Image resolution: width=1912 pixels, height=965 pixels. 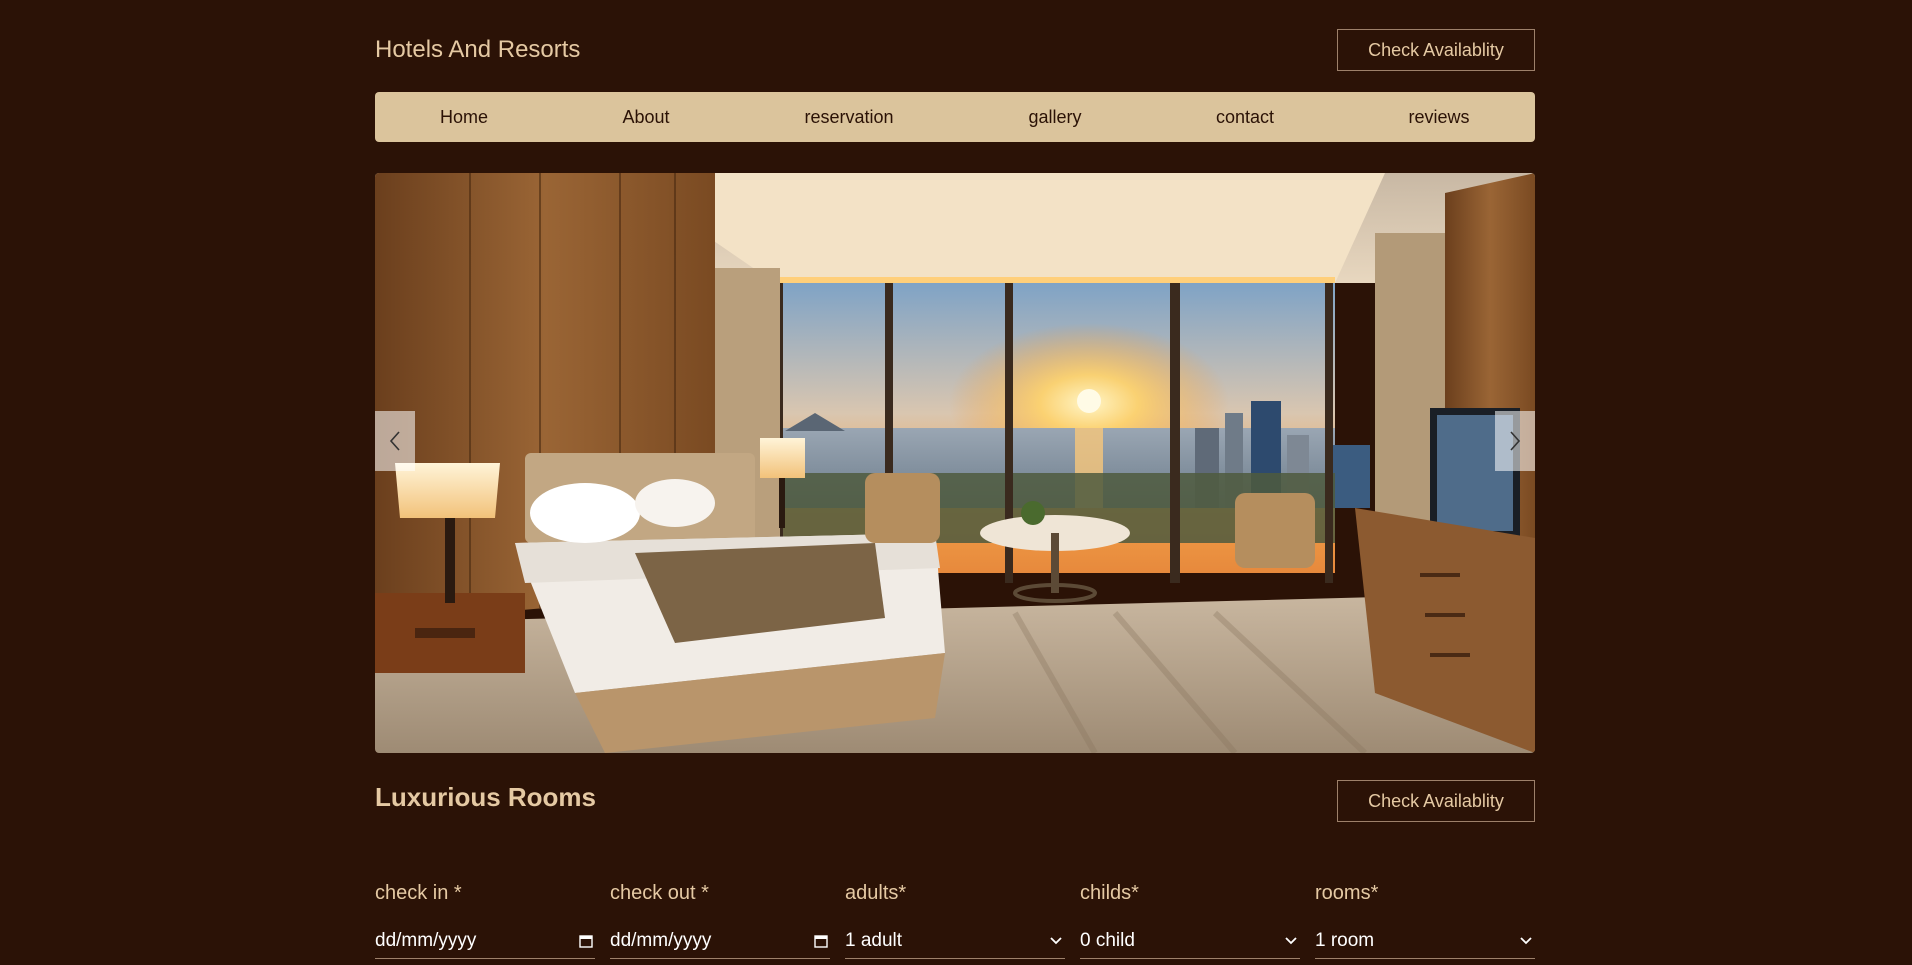 I want to click on childs-select: 0 child, so click(x=1190, y=941).